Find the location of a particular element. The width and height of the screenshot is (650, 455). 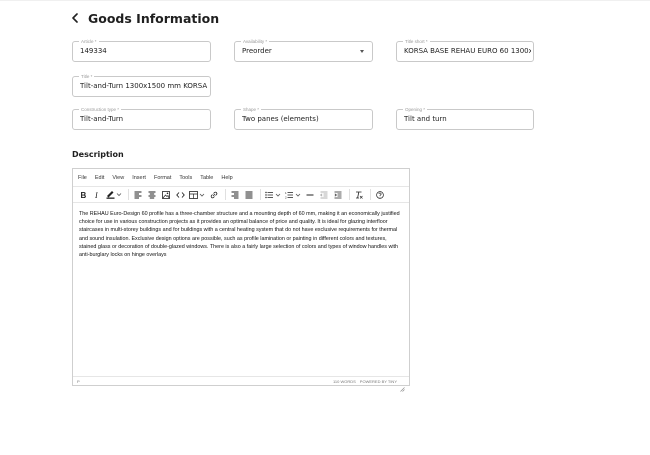

title-value: Tilt-and-Turn 1300x1500 mm KORSA BASE is located at coordinates (144, 86).